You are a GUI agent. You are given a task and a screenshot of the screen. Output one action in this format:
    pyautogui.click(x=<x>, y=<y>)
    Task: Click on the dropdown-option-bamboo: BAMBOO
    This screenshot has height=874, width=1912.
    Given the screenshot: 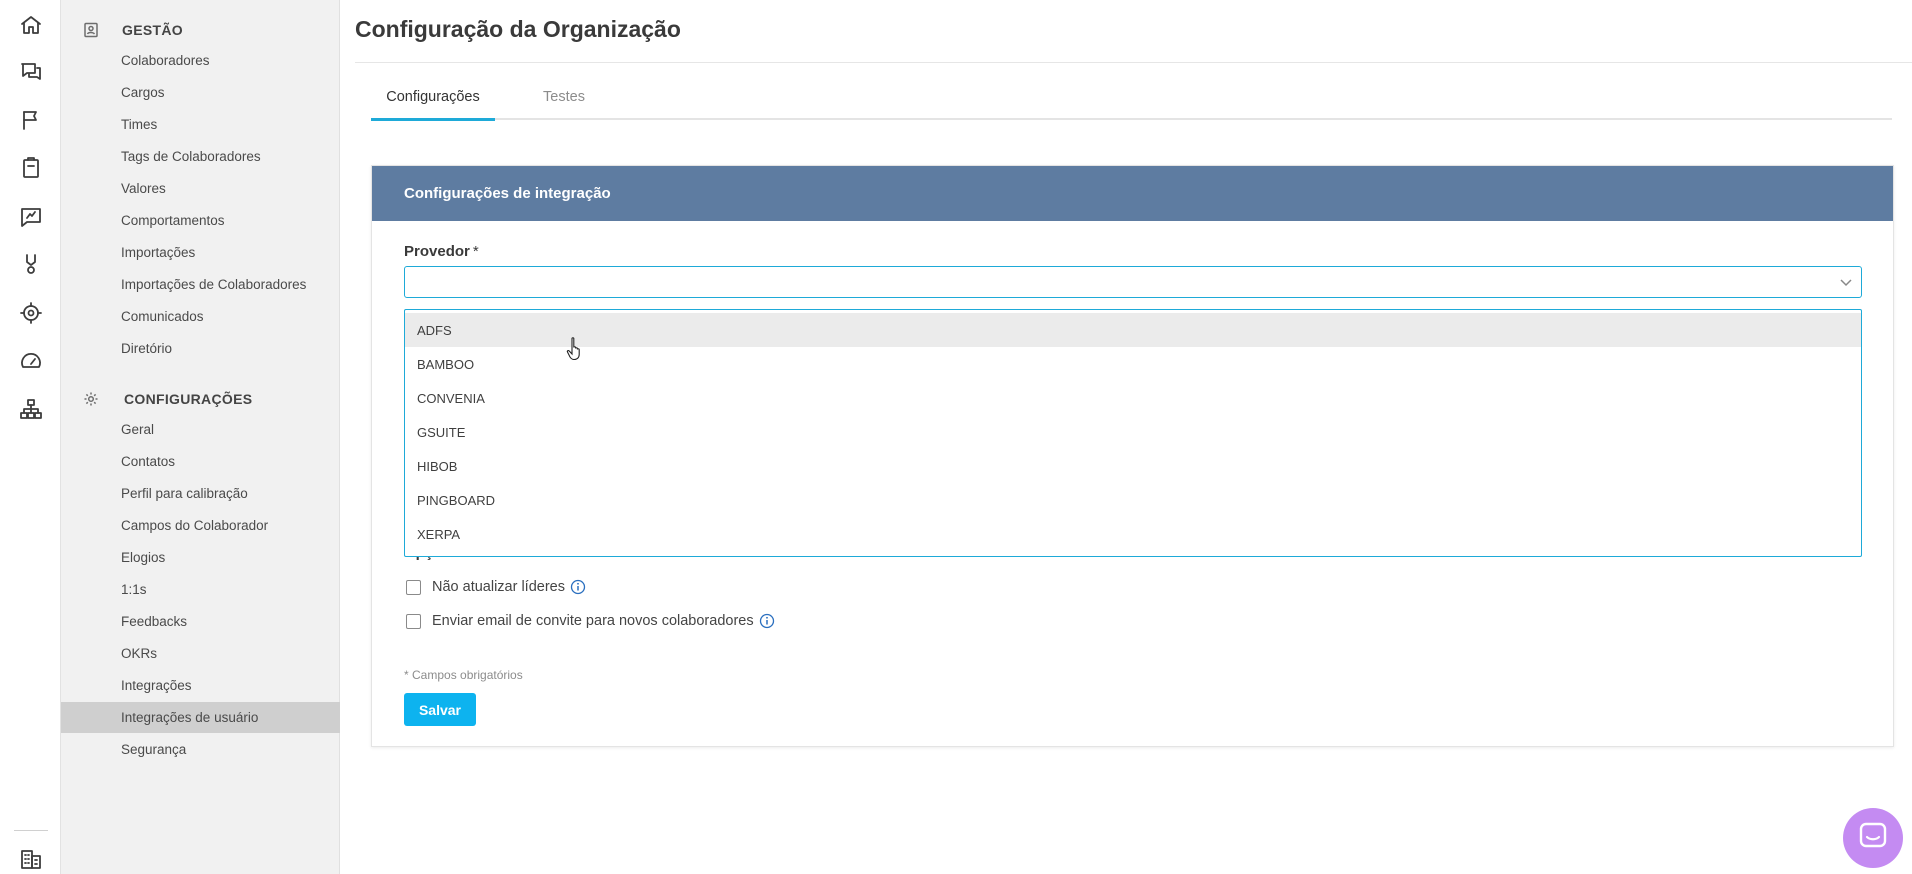 What is the action you would take?
    pyautogui.click(x=1133, y=364)
    